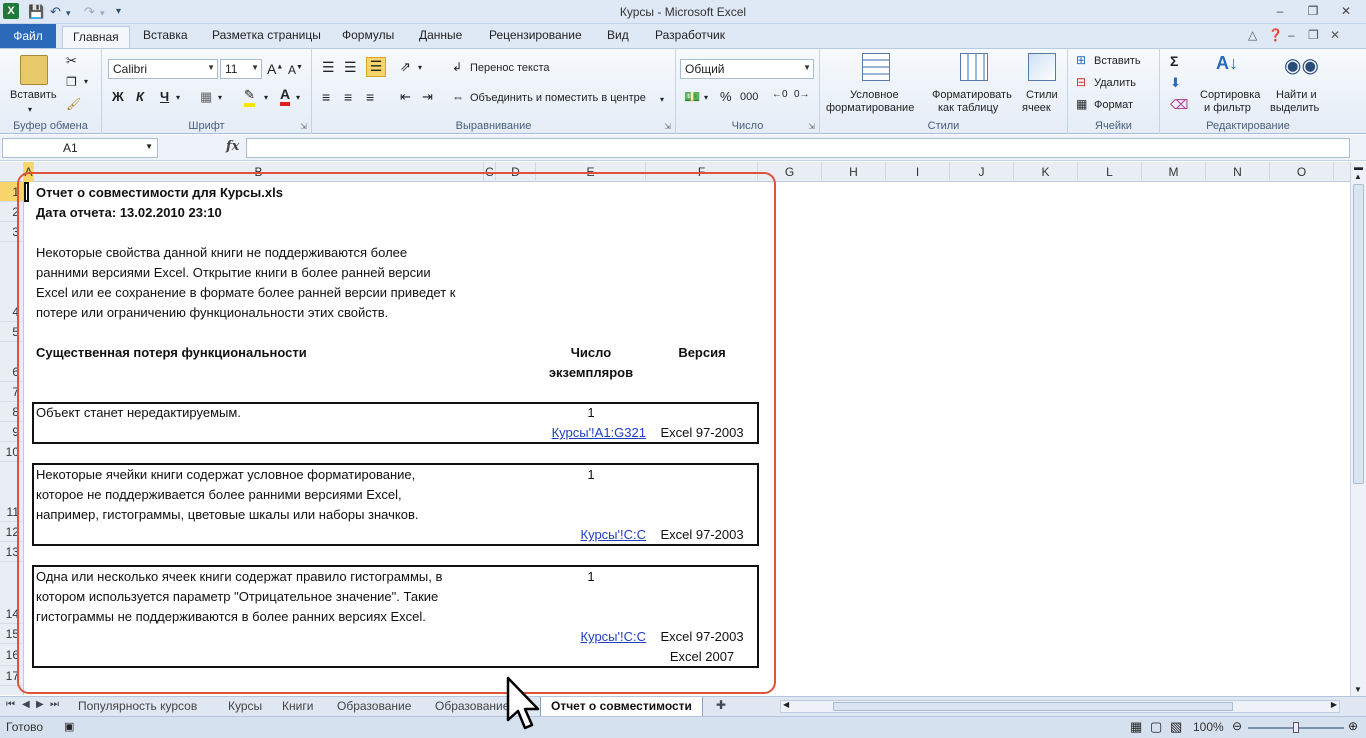 This screenshot has width=1366, height=738. What do you see at coordinates (1113, 105) in the screenshot?
I see `format-cells-button: Формат` at bounding box center [1113, 105].